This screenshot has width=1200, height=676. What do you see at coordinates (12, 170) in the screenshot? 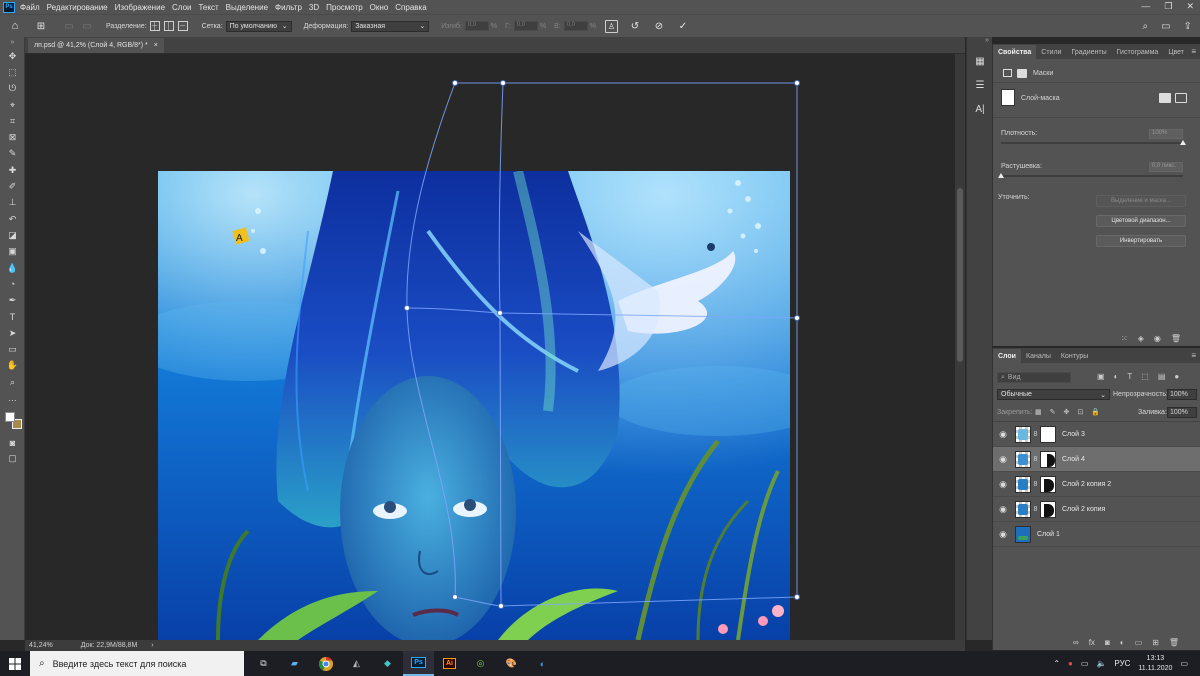
I see `healing-brush-tool-icon: ✚` at bounding box center [12, 170].